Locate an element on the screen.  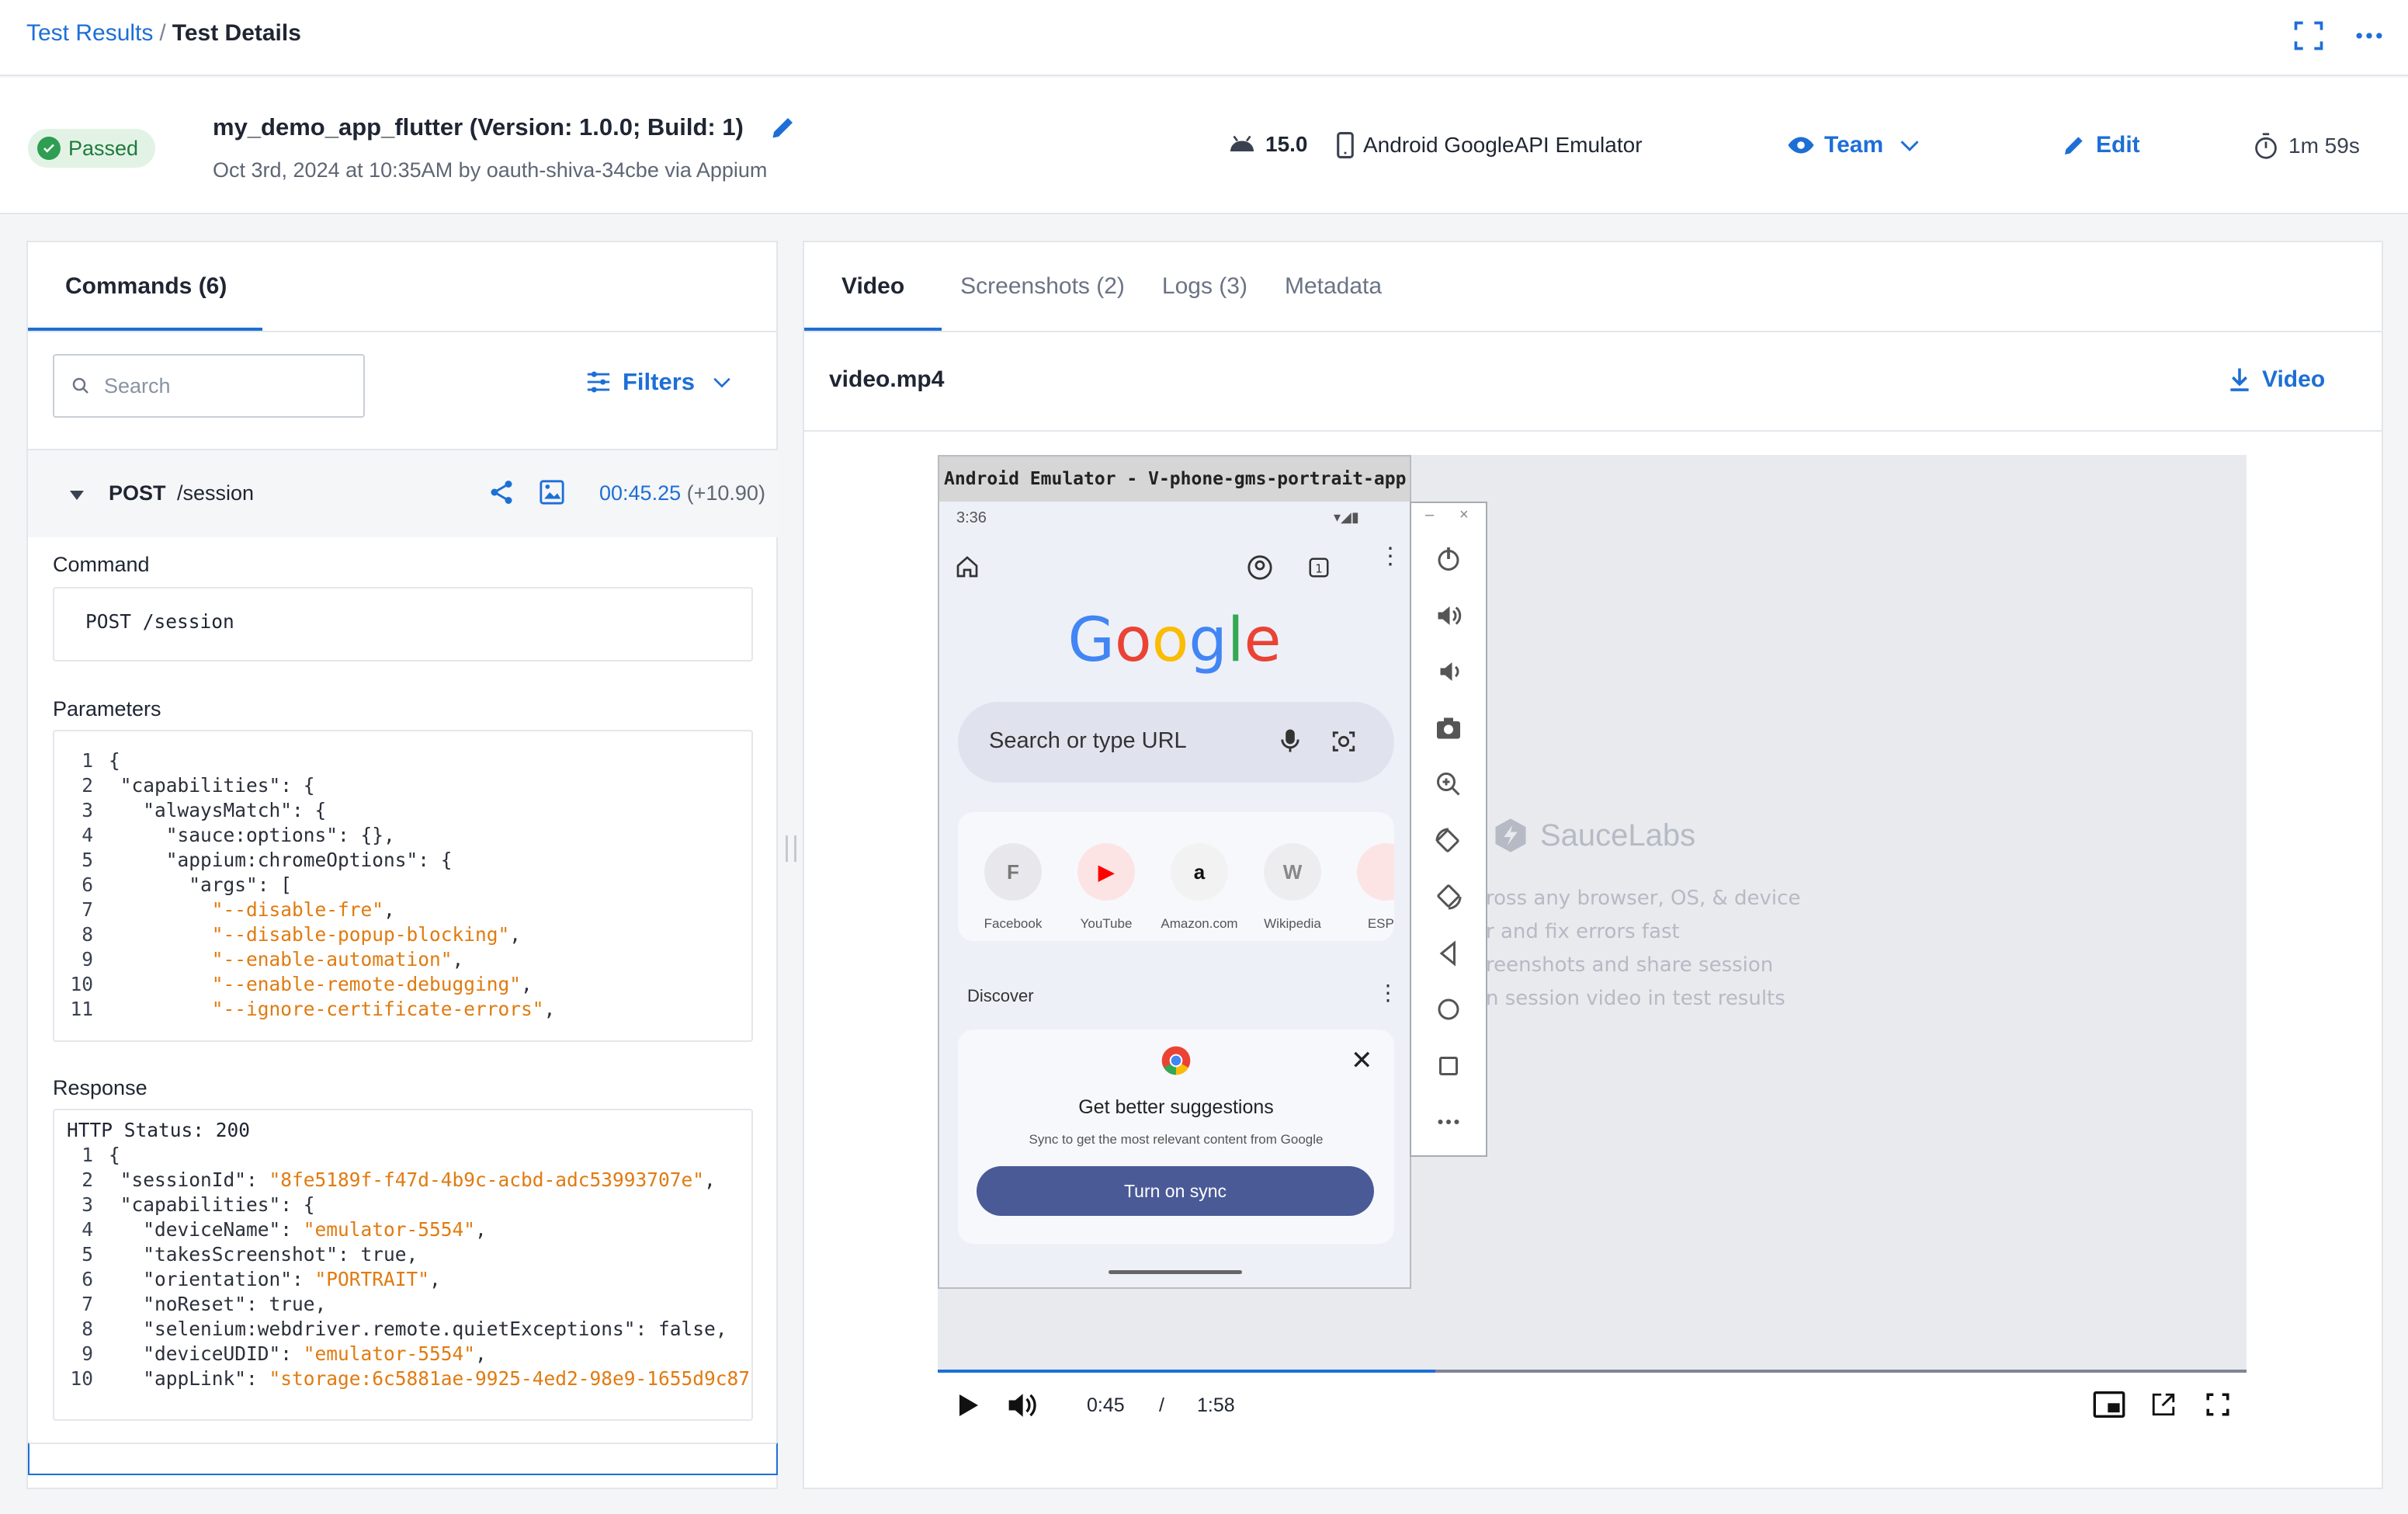
download-video-button: Video is located at coordinates (2276, 380).